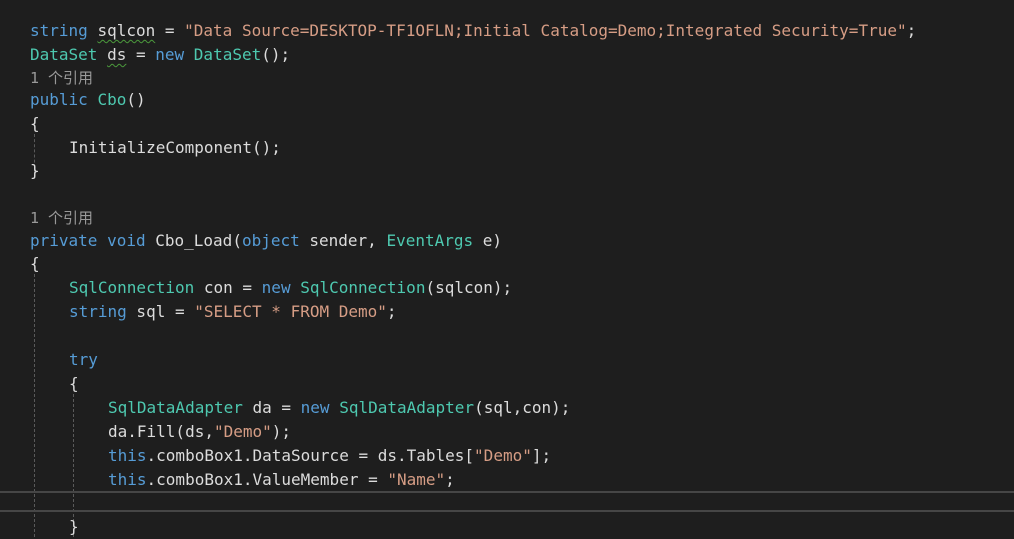 This screenshot has height=539, width=1014. I want to click on code-line: string sql = "SELECT * FROM Demo";, so click(233, 312).